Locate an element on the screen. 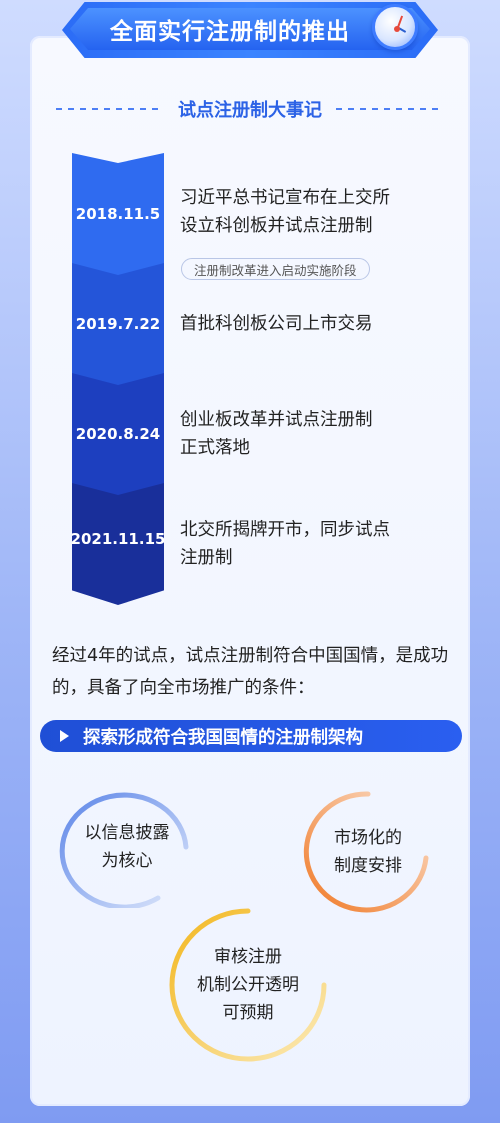  feature-circle-label: 市场化的 制度安排 is located at coordinates (368, 852).